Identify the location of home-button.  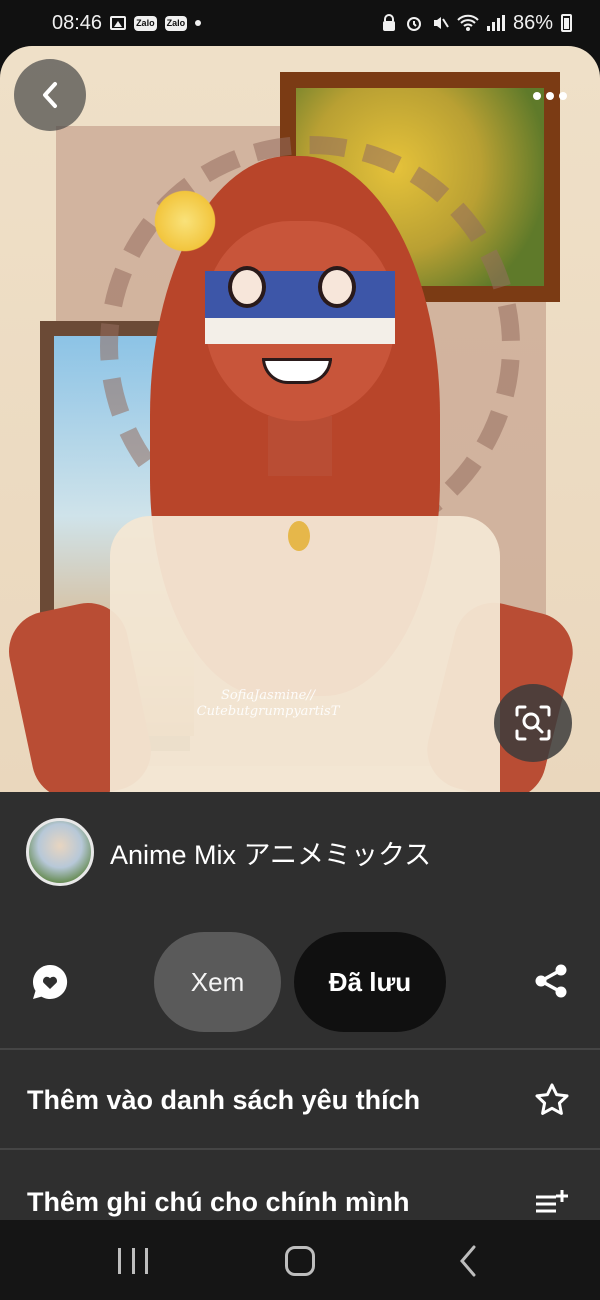
(300, 1261).